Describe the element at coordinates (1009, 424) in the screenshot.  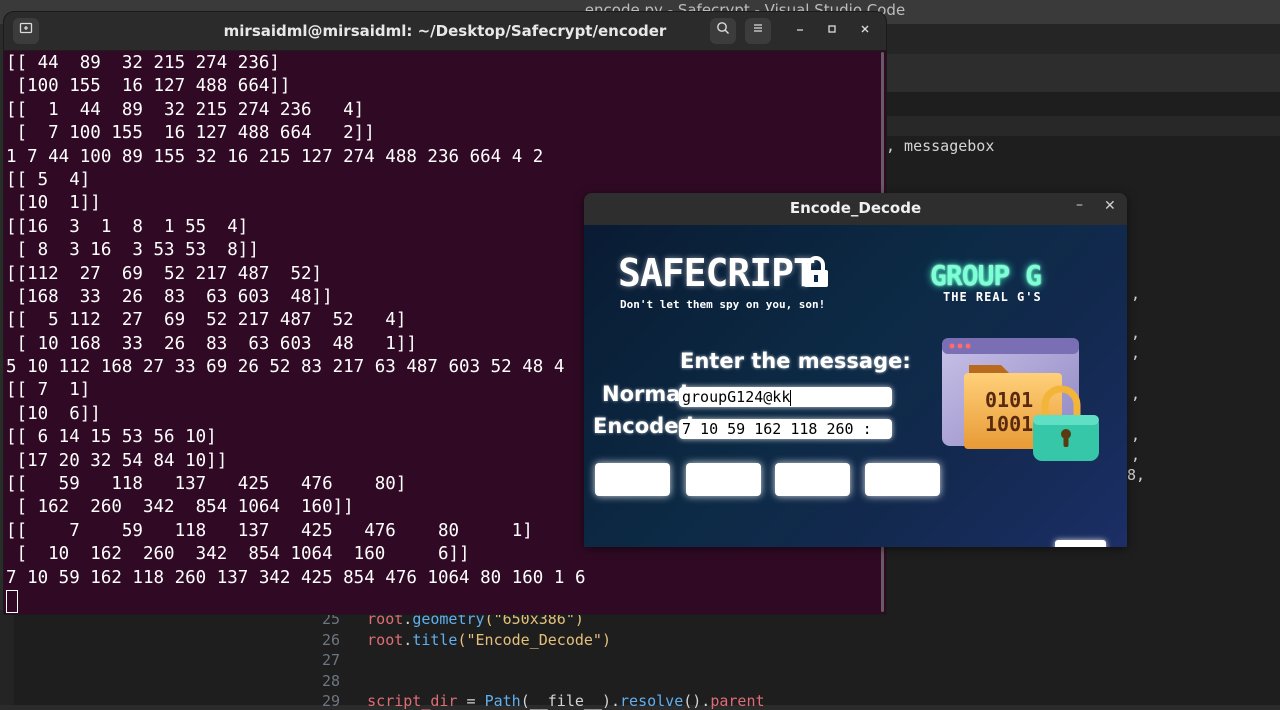
I see `binary-text-2: 1001` at that location.